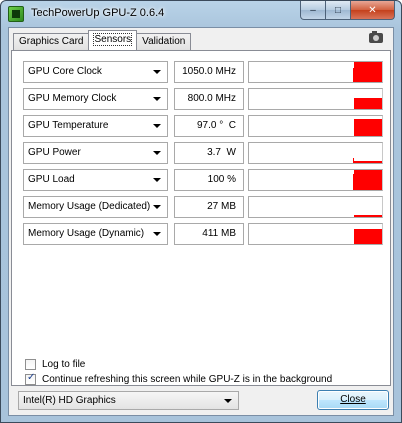  I want to click on sensor-value: 27 MB, so click(209, 207).